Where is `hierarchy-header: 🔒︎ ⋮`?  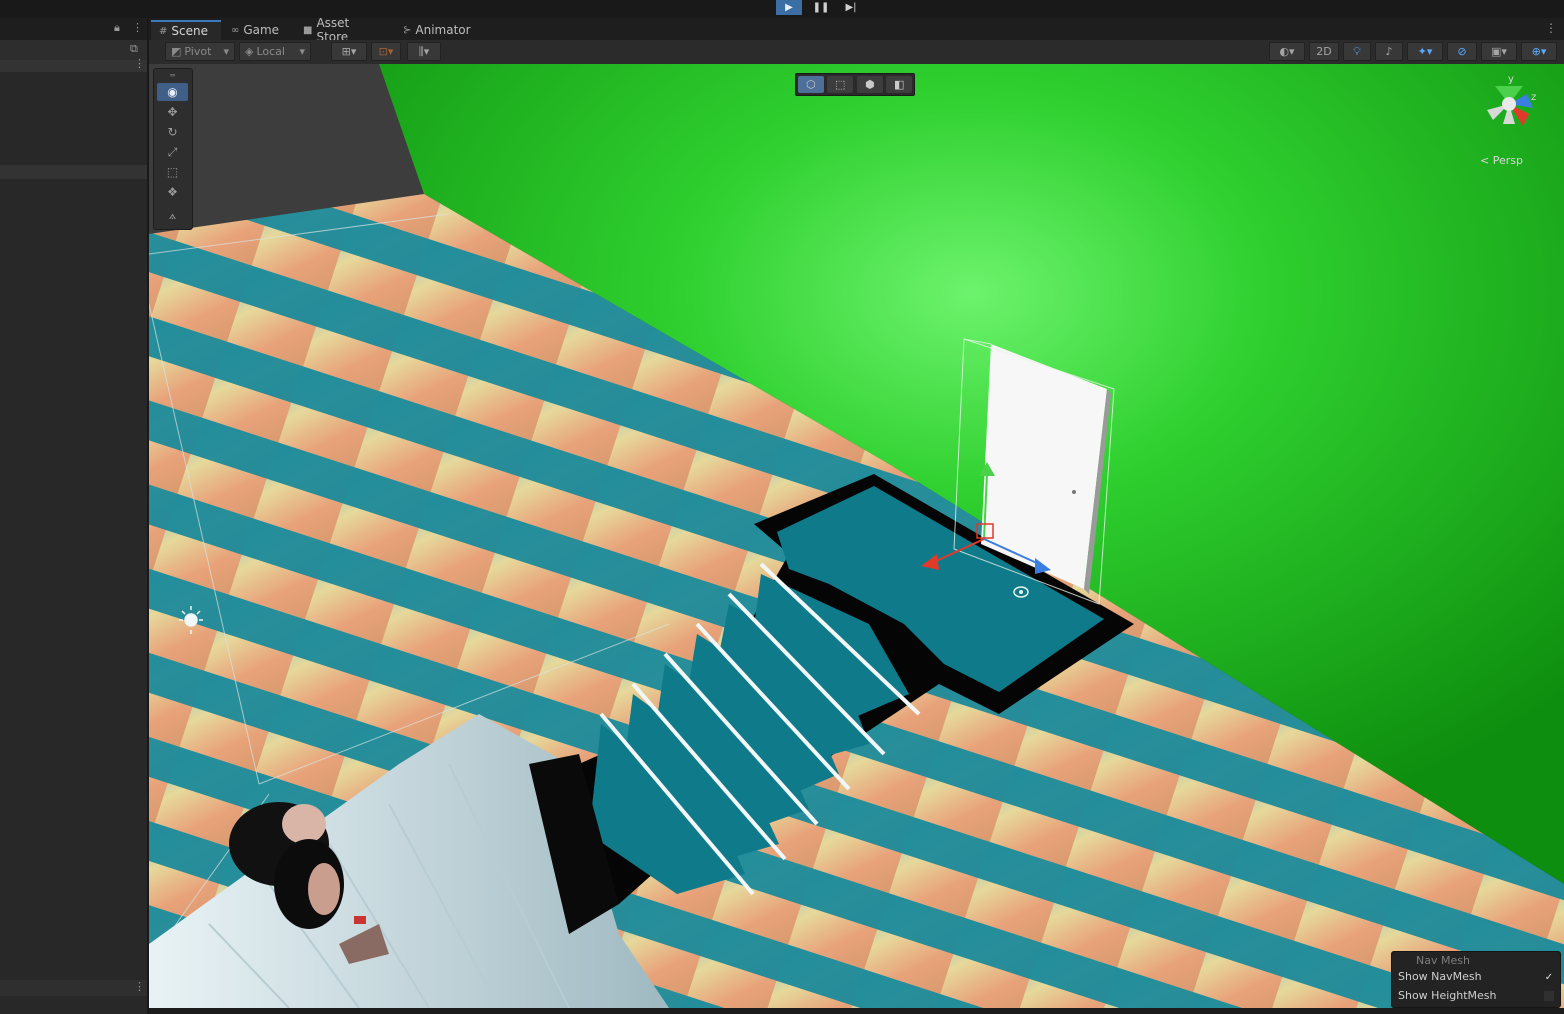
hierarchy-header: 🔒︎ ⋮ is located at coordinates (73, 29).